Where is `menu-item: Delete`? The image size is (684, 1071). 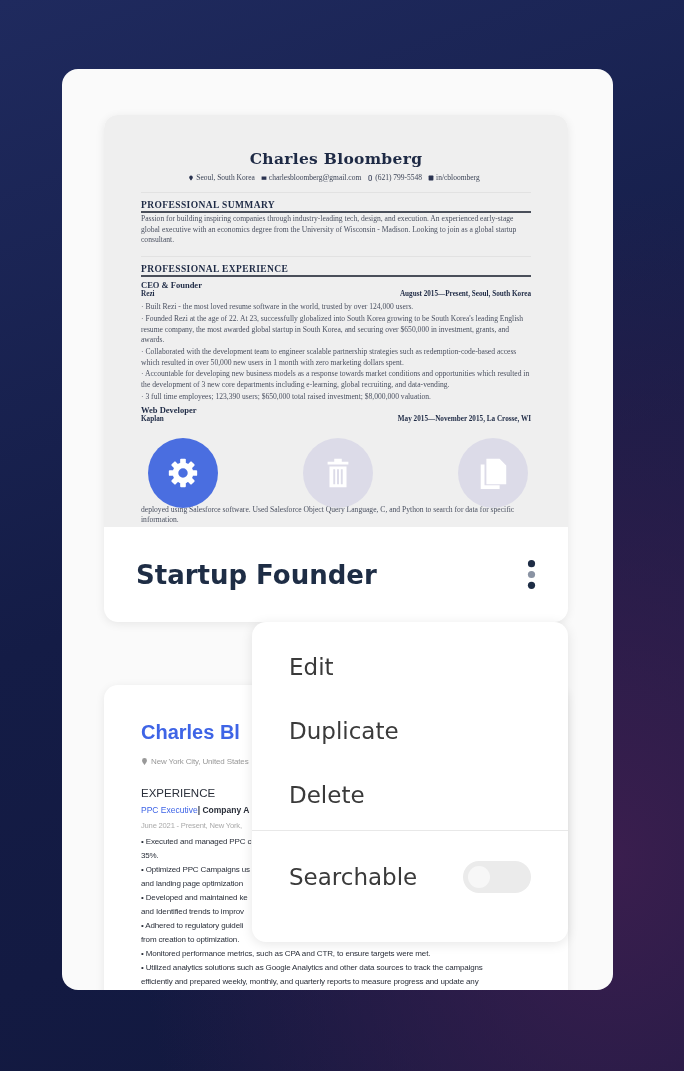
menu-item: Delete is located at coordinates (327, 795).